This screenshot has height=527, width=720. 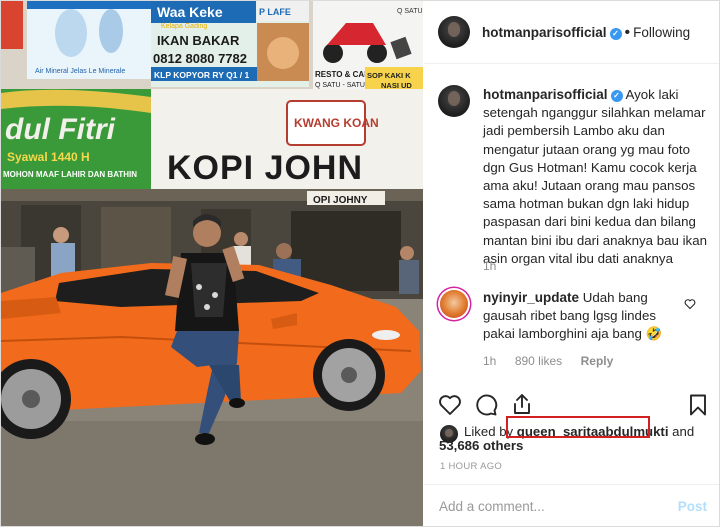 What do you see at coordinates (198, 40) in the screenshot?
I see `sign-text-3: IKAN BAKAR` at bounding box center [198, 40].